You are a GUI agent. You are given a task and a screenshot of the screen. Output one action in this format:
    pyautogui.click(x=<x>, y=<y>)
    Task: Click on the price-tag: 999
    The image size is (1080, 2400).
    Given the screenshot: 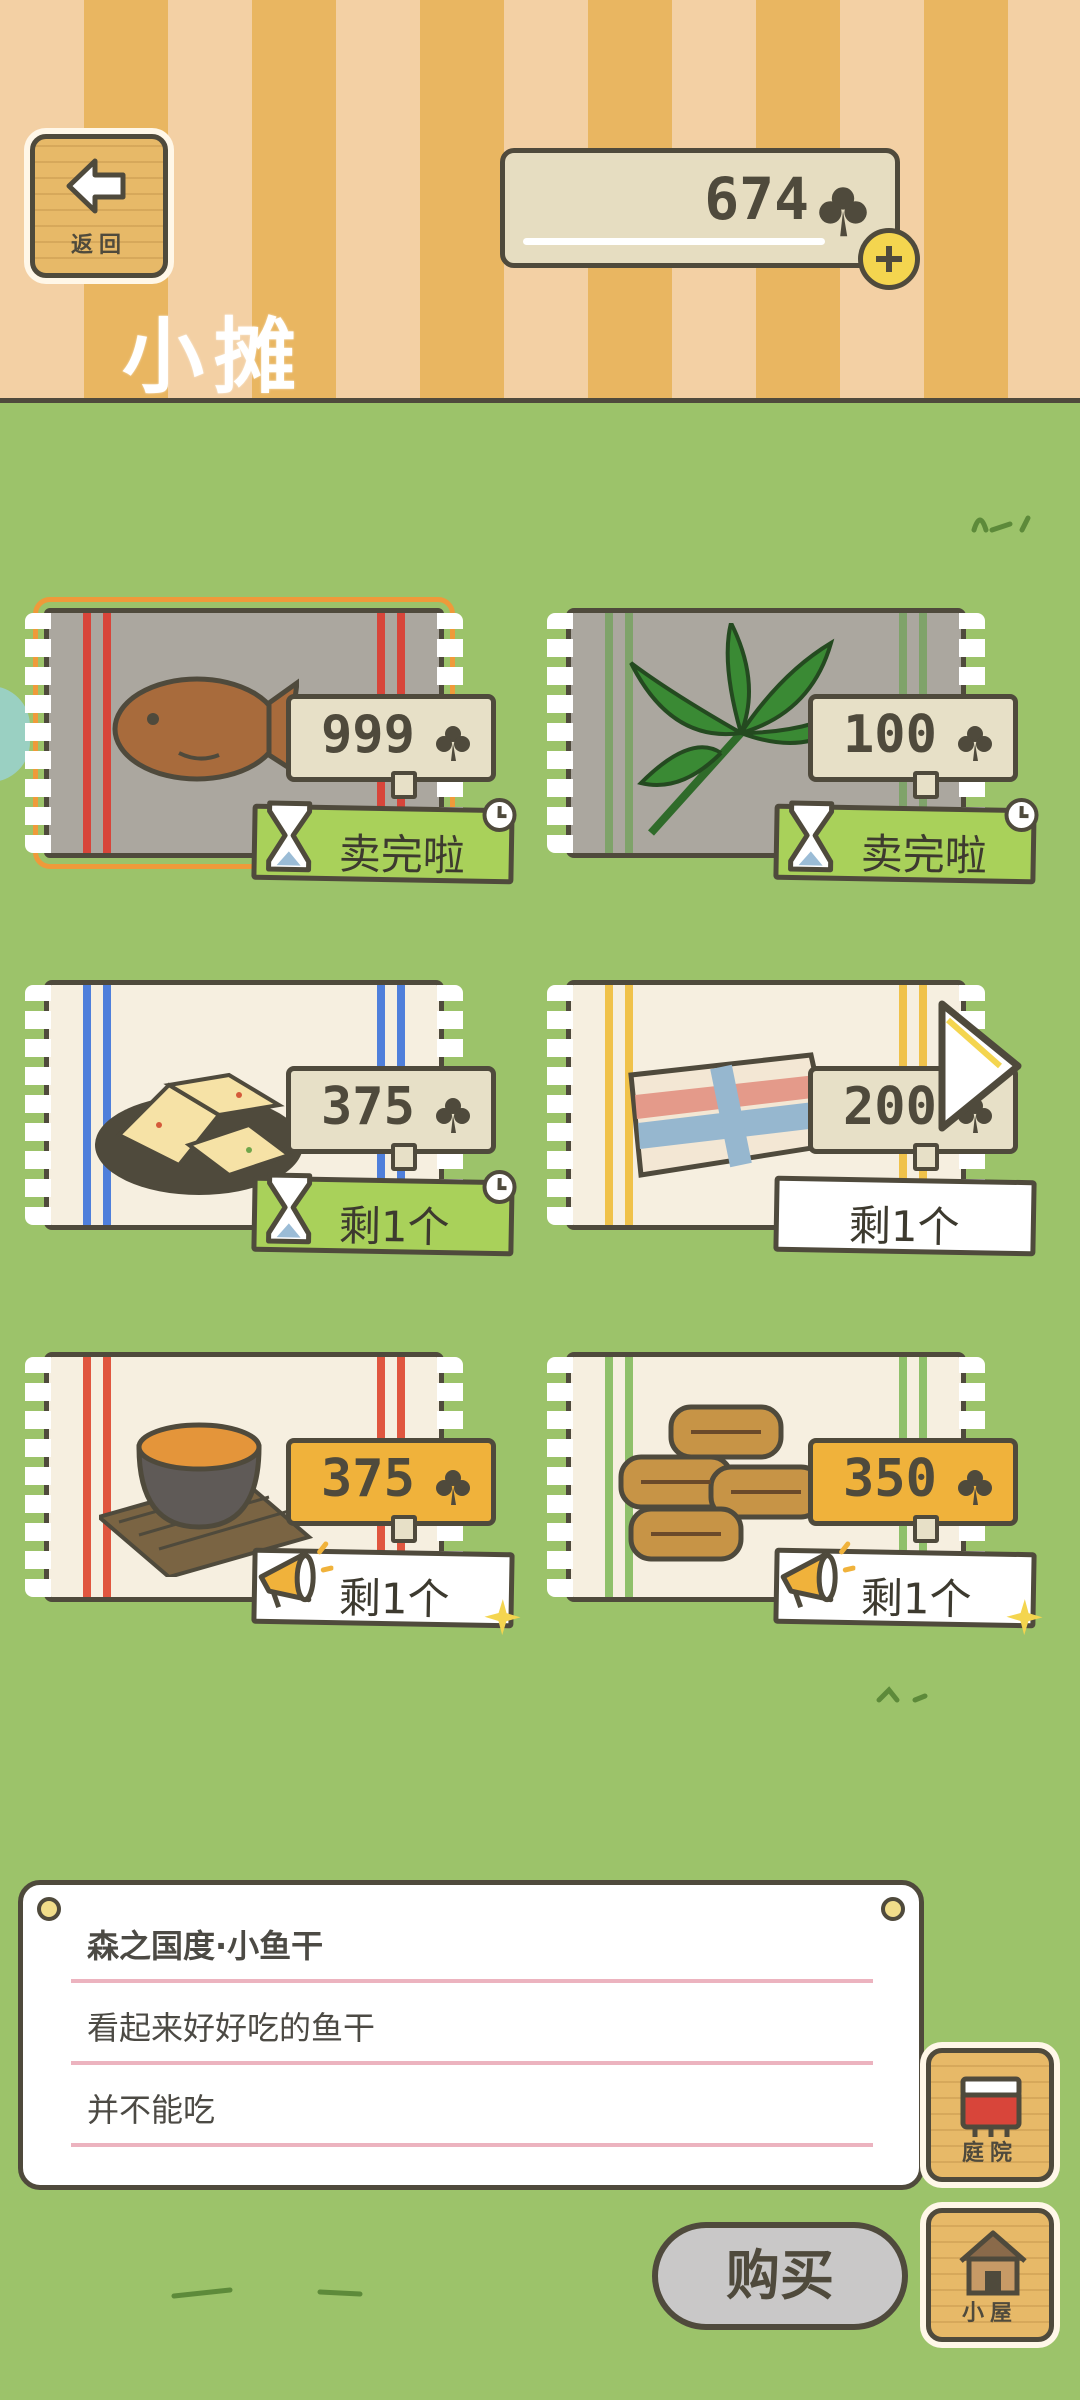 What is the action you would take?
    pyautogui.click(x=391, y=746)
    